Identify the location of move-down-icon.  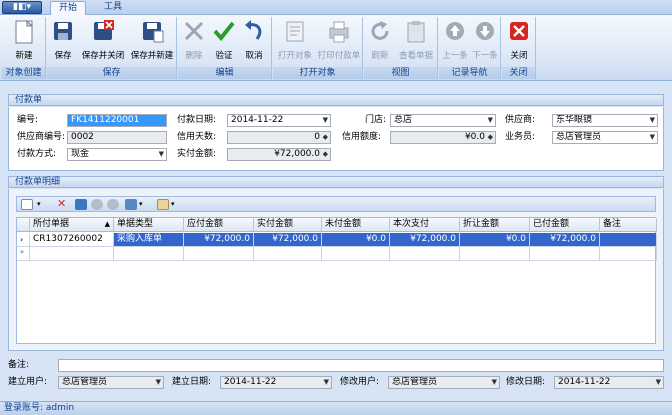
(113, 204).